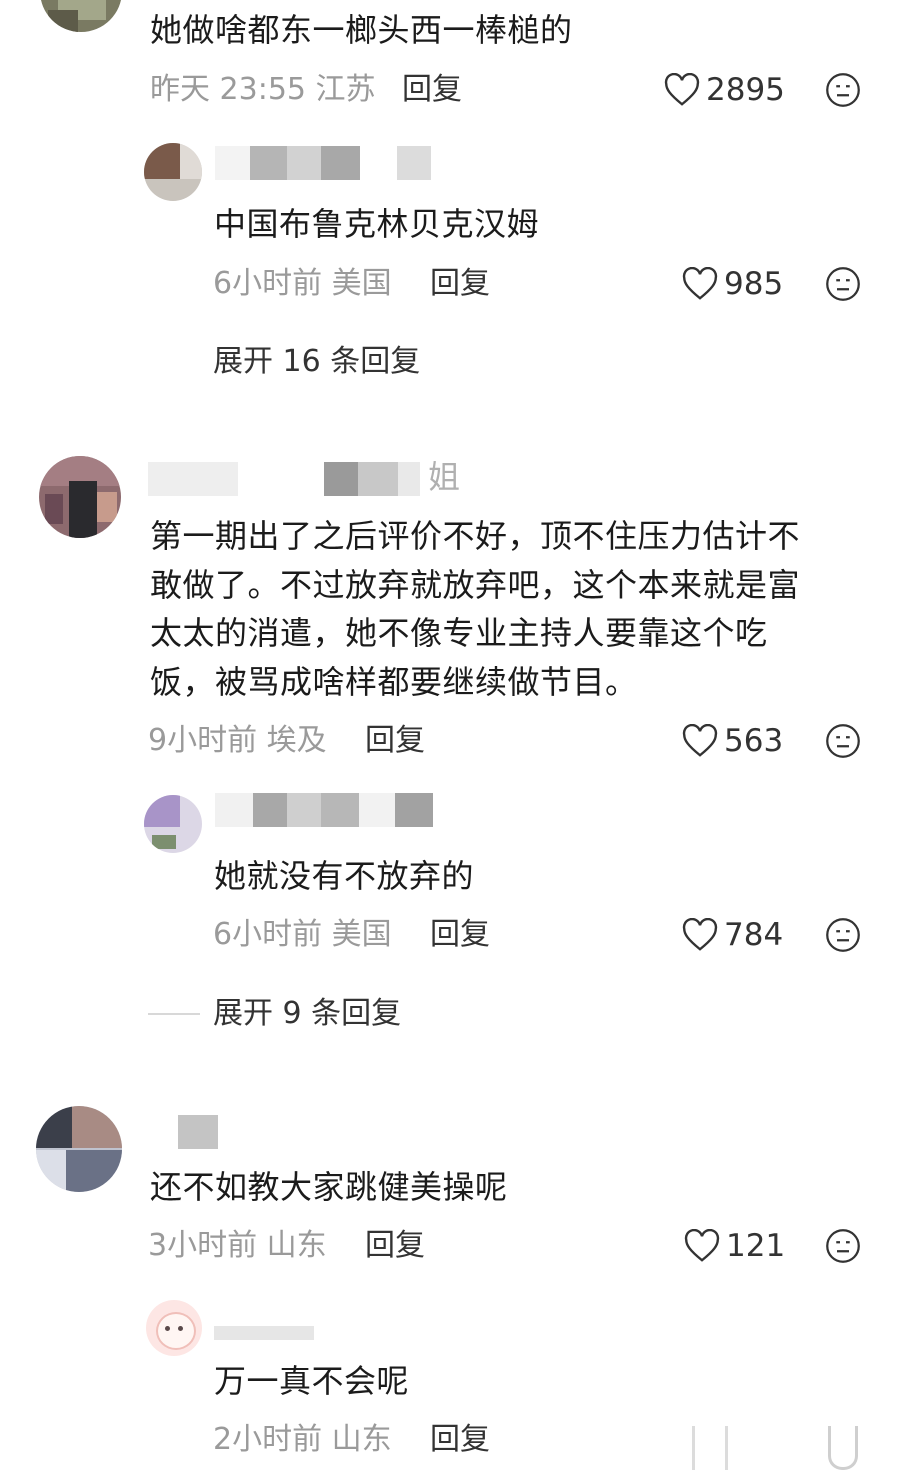 This screenshot has height=1470, width=902. What do you see at coordinates (377, 224) in the screenshot?
I see `reply-text: 中国布鲁克林贝克汉姆` at bounding box center [377, 224].